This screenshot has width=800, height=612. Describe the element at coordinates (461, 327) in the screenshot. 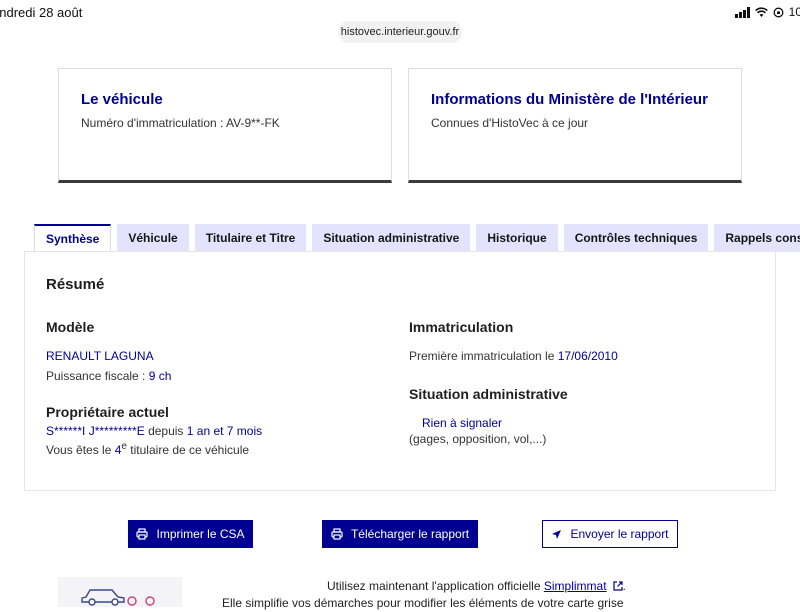

I see `registration-heading: Immatriculation` at that location.